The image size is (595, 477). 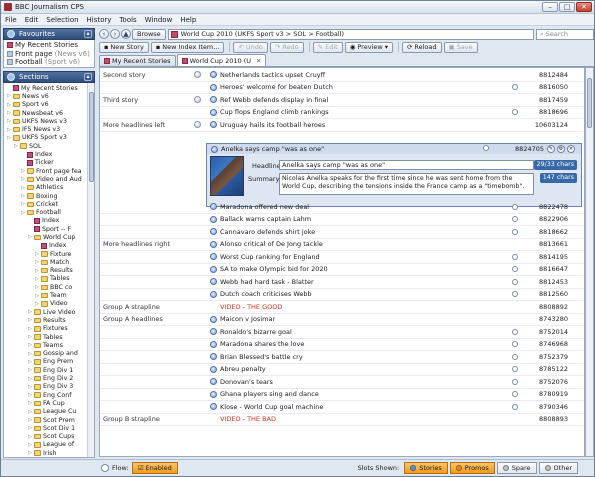 I want to click on tree-item: ▷ League Cu, so click(x=49, y=412).